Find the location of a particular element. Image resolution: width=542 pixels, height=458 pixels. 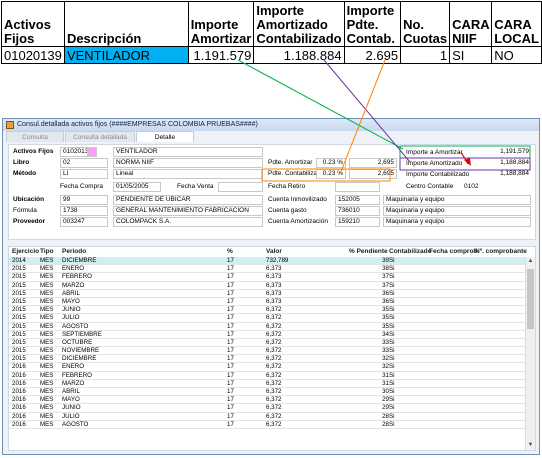

activos-fijos-code: 01020139 is located at coordinates (74, 152).